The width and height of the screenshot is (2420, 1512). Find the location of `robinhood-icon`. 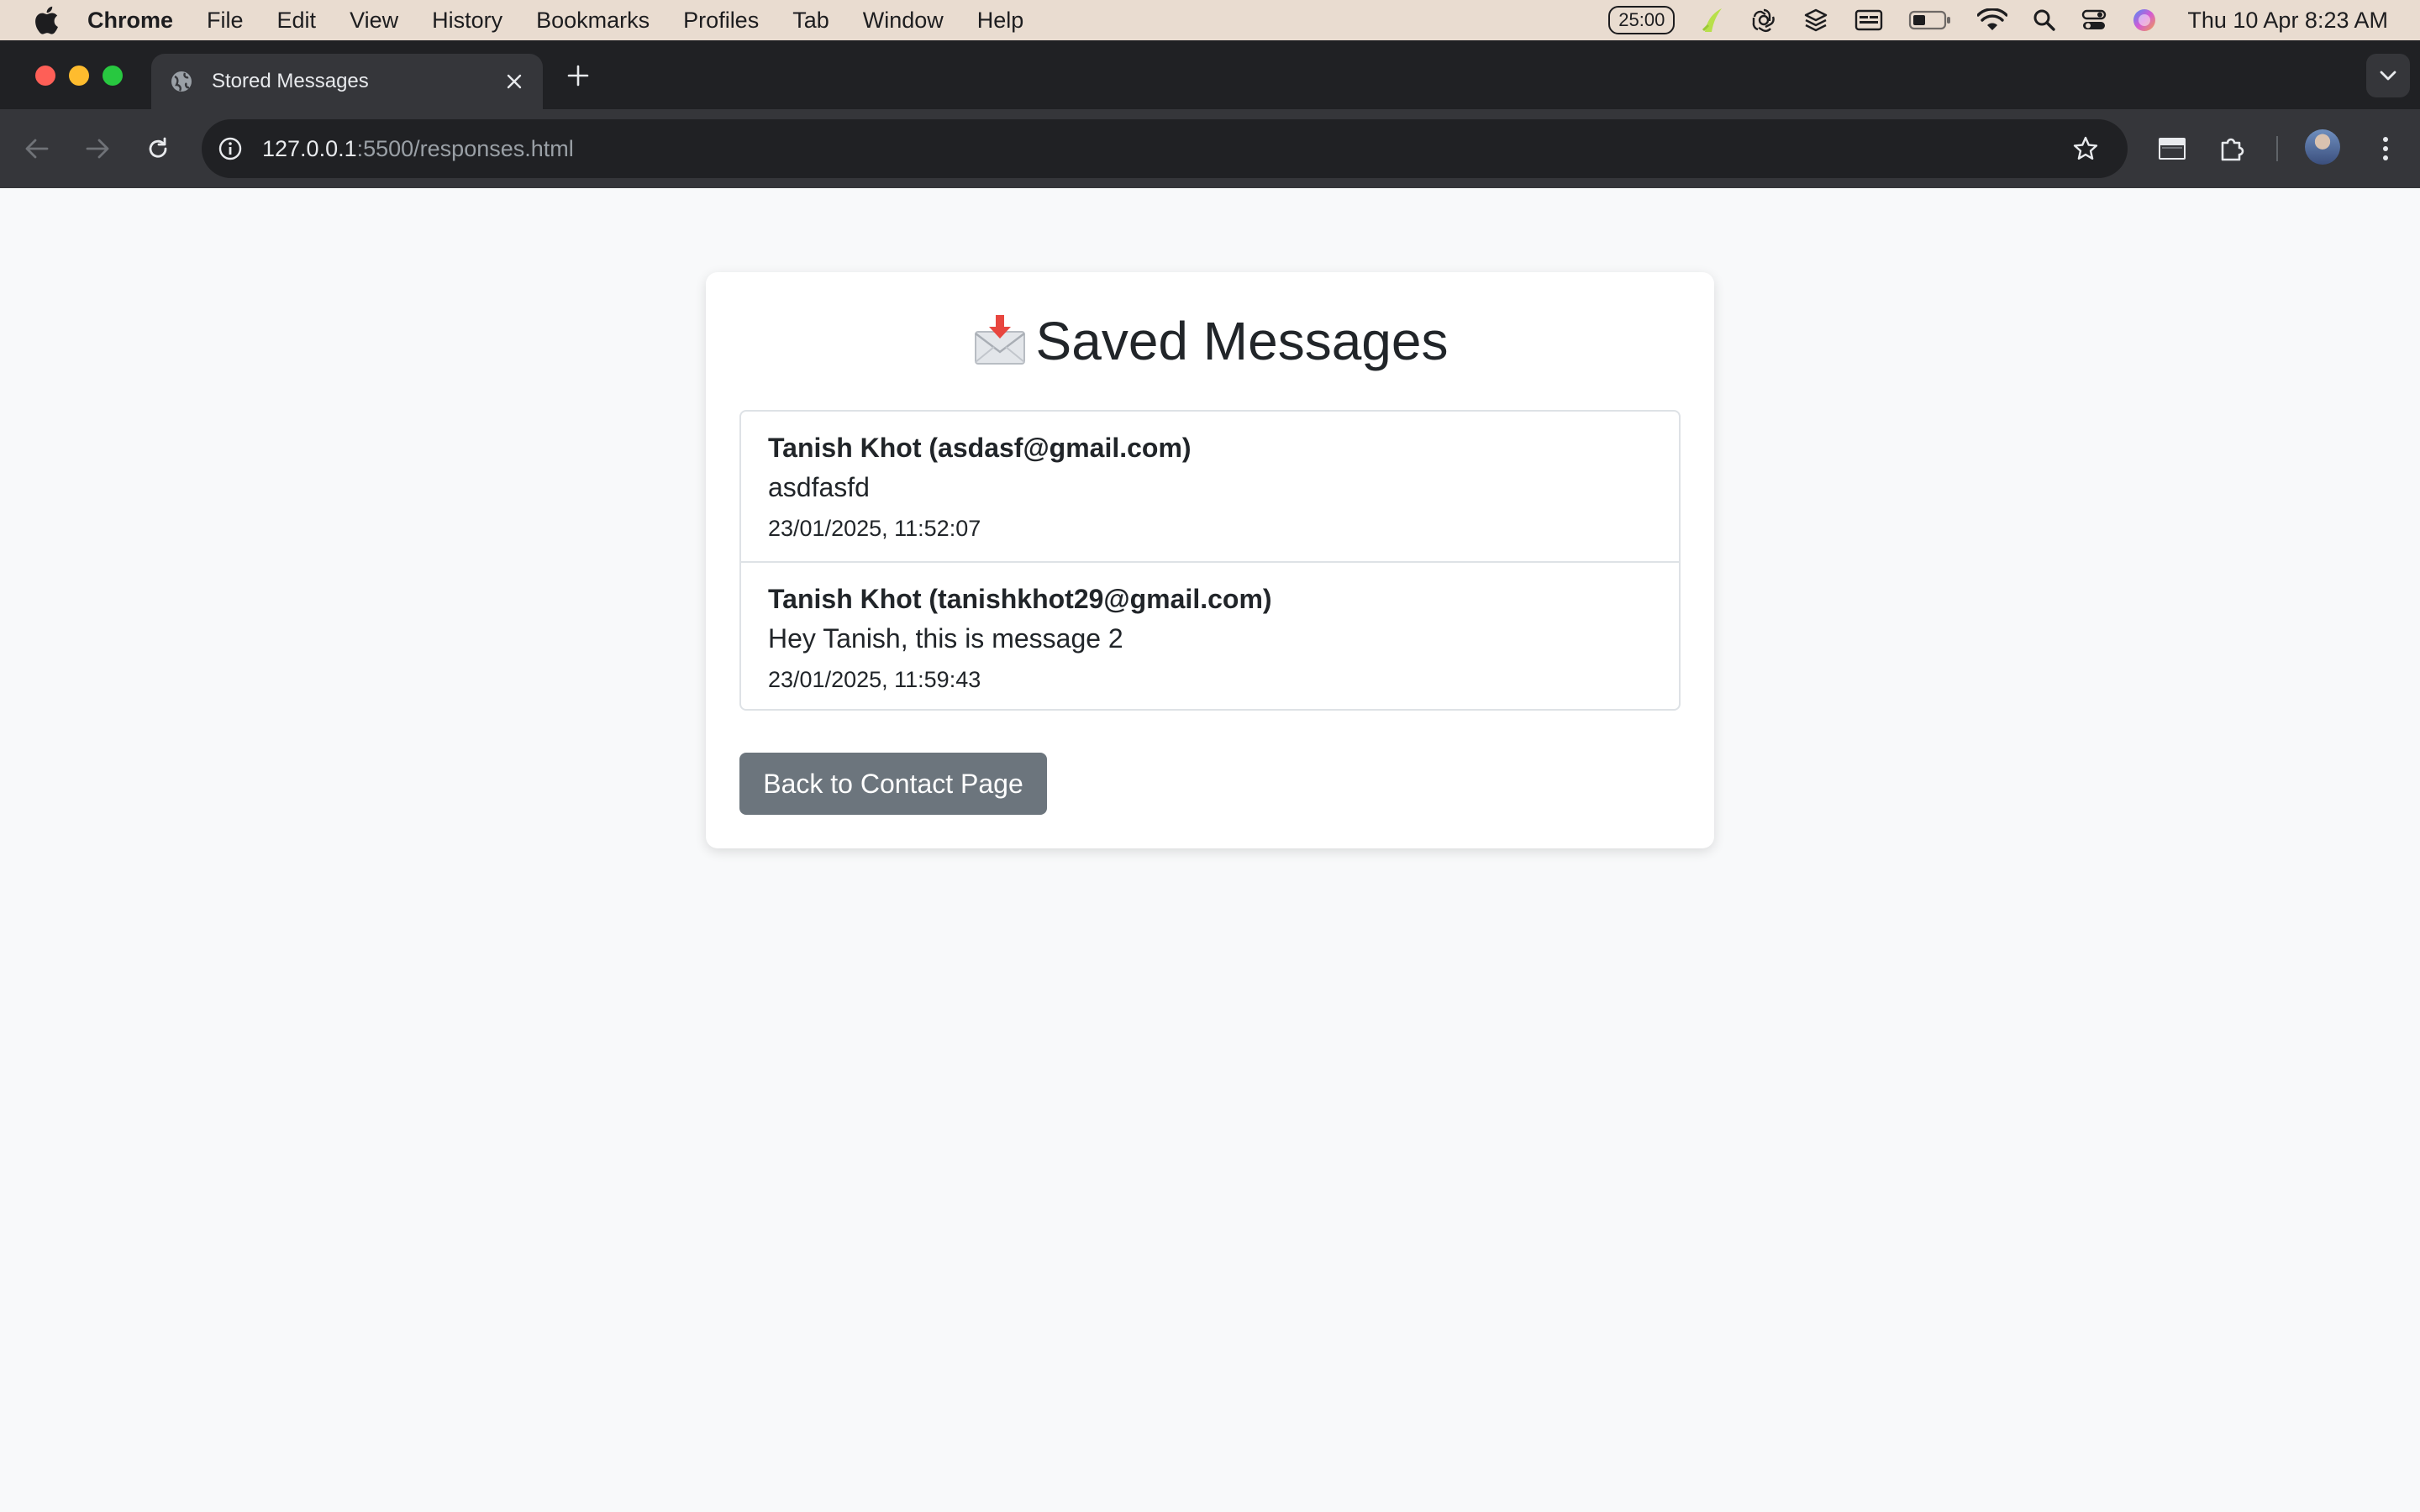

robinhood-icon is located at coordinates (1712, 20).